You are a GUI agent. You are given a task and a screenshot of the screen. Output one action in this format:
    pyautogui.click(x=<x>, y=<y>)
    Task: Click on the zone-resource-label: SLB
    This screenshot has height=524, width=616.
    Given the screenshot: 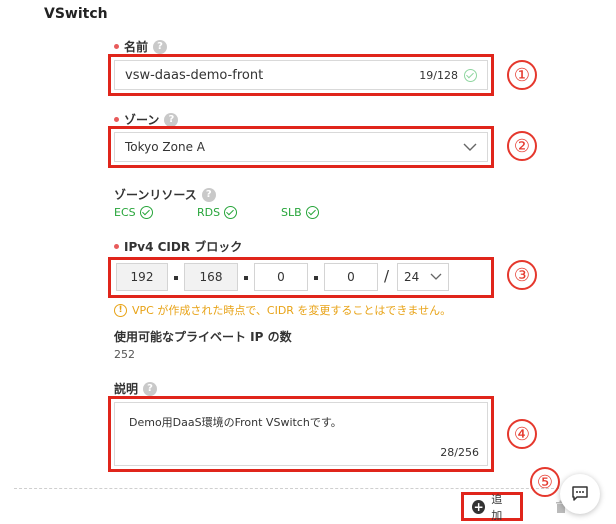 What is the action you would take?
    pyautogui.click(x=291, y=212)
    